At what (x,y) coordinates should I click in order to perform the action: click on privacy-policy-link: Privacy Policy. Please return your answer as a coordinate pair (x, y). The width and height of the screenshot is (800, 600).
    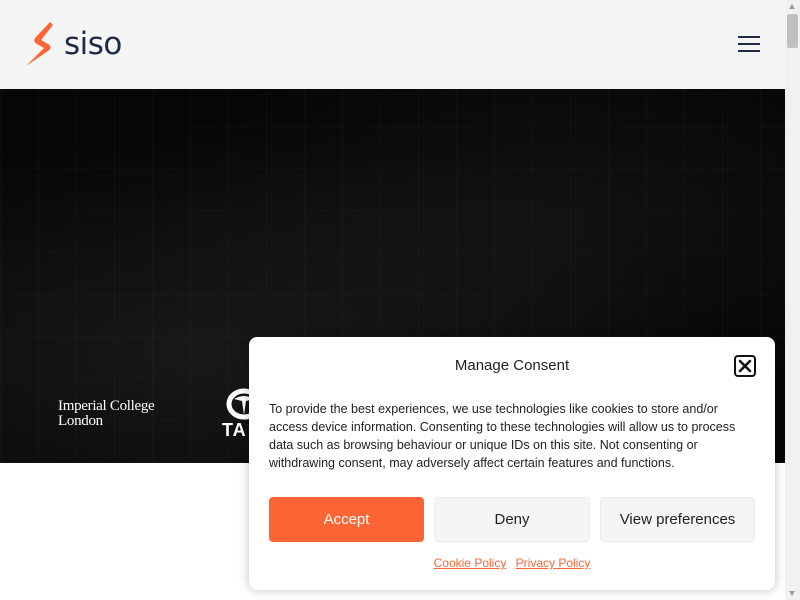
    Looking at the image, I should click on (553, 563).